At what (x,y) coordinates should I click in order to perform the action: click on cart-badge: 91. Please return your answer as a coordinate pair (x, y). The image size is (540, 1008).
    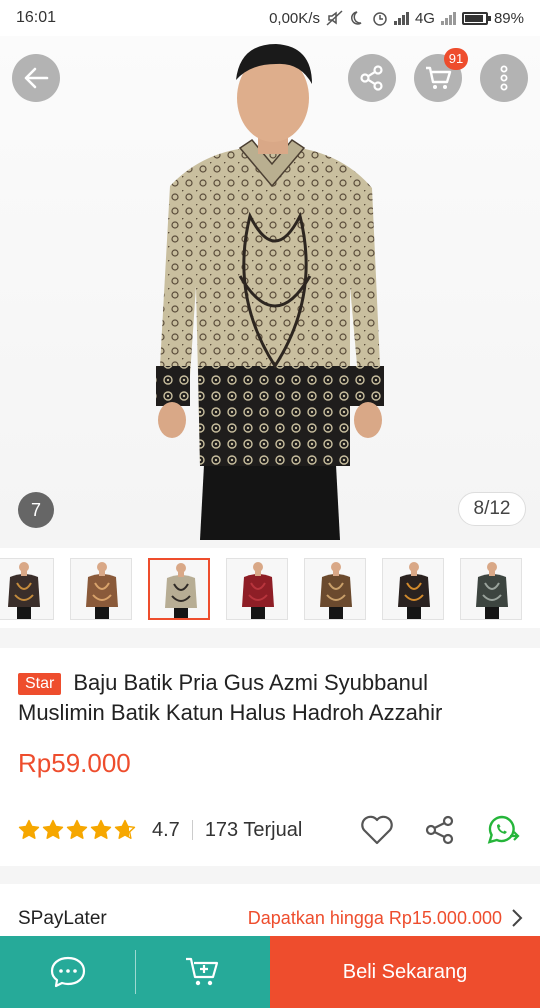
    Looking at the image, I should click on (456, 59).